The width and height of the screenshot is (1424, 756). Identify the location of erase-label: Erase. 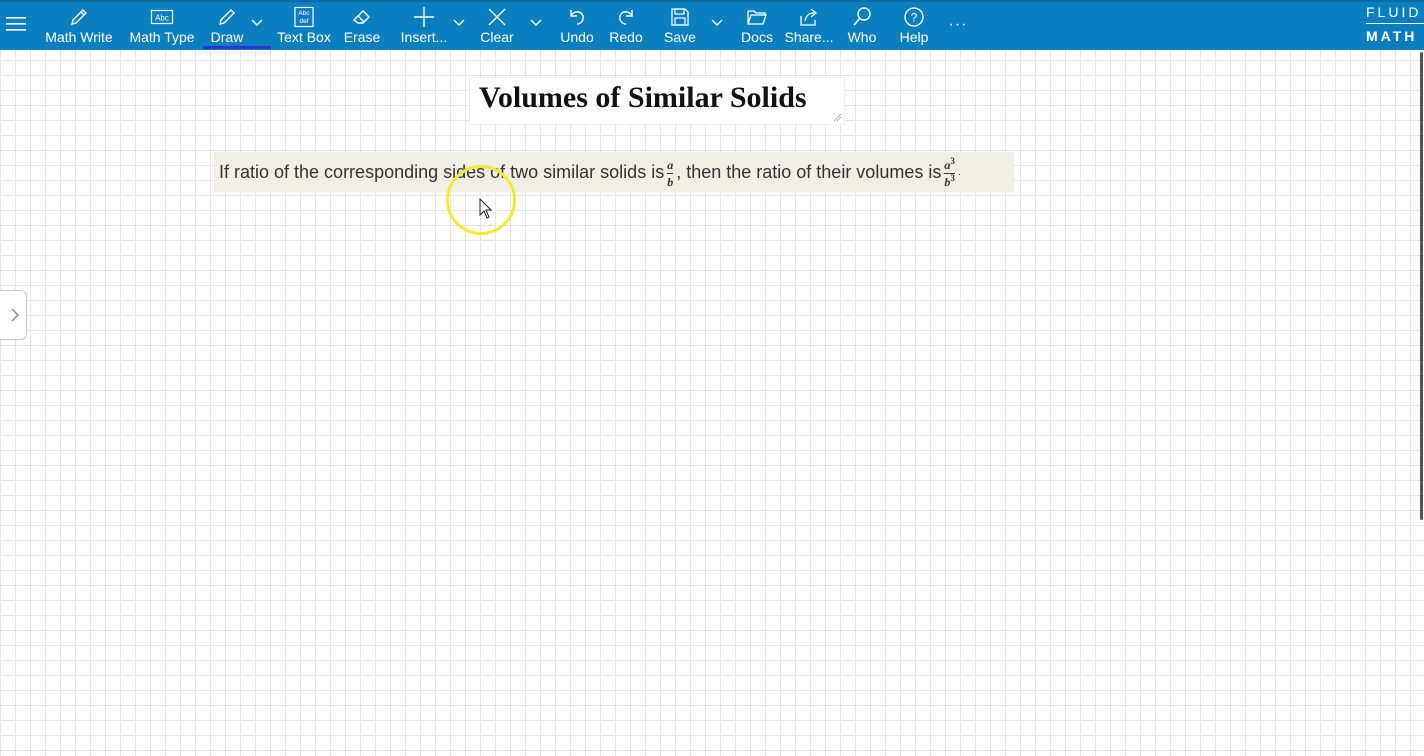
(362, 37).